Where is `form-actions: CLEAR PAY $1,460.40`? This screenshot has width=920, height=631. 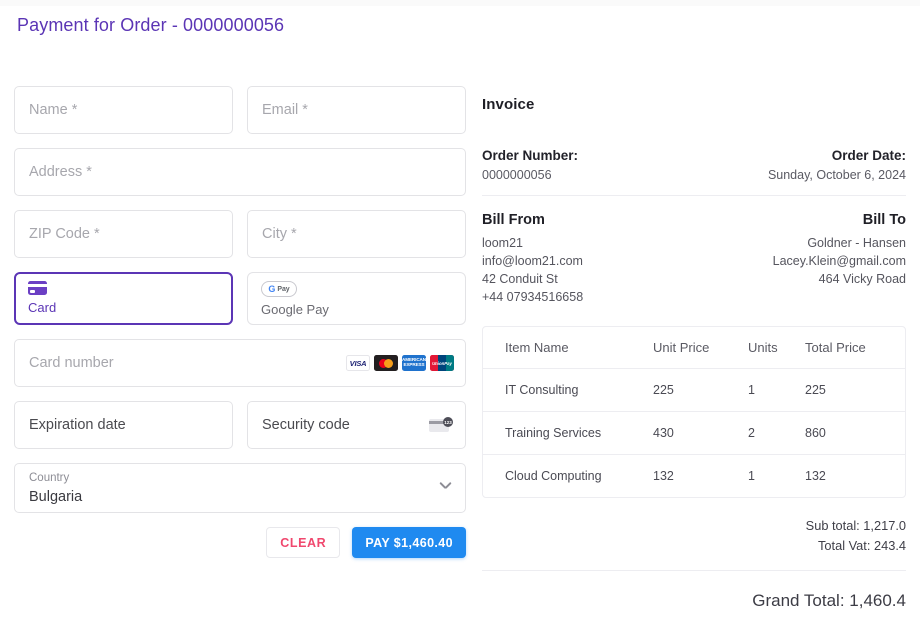
form-actions: CLEAR PAY $1,460.40 is located at coordinates (240, 542).